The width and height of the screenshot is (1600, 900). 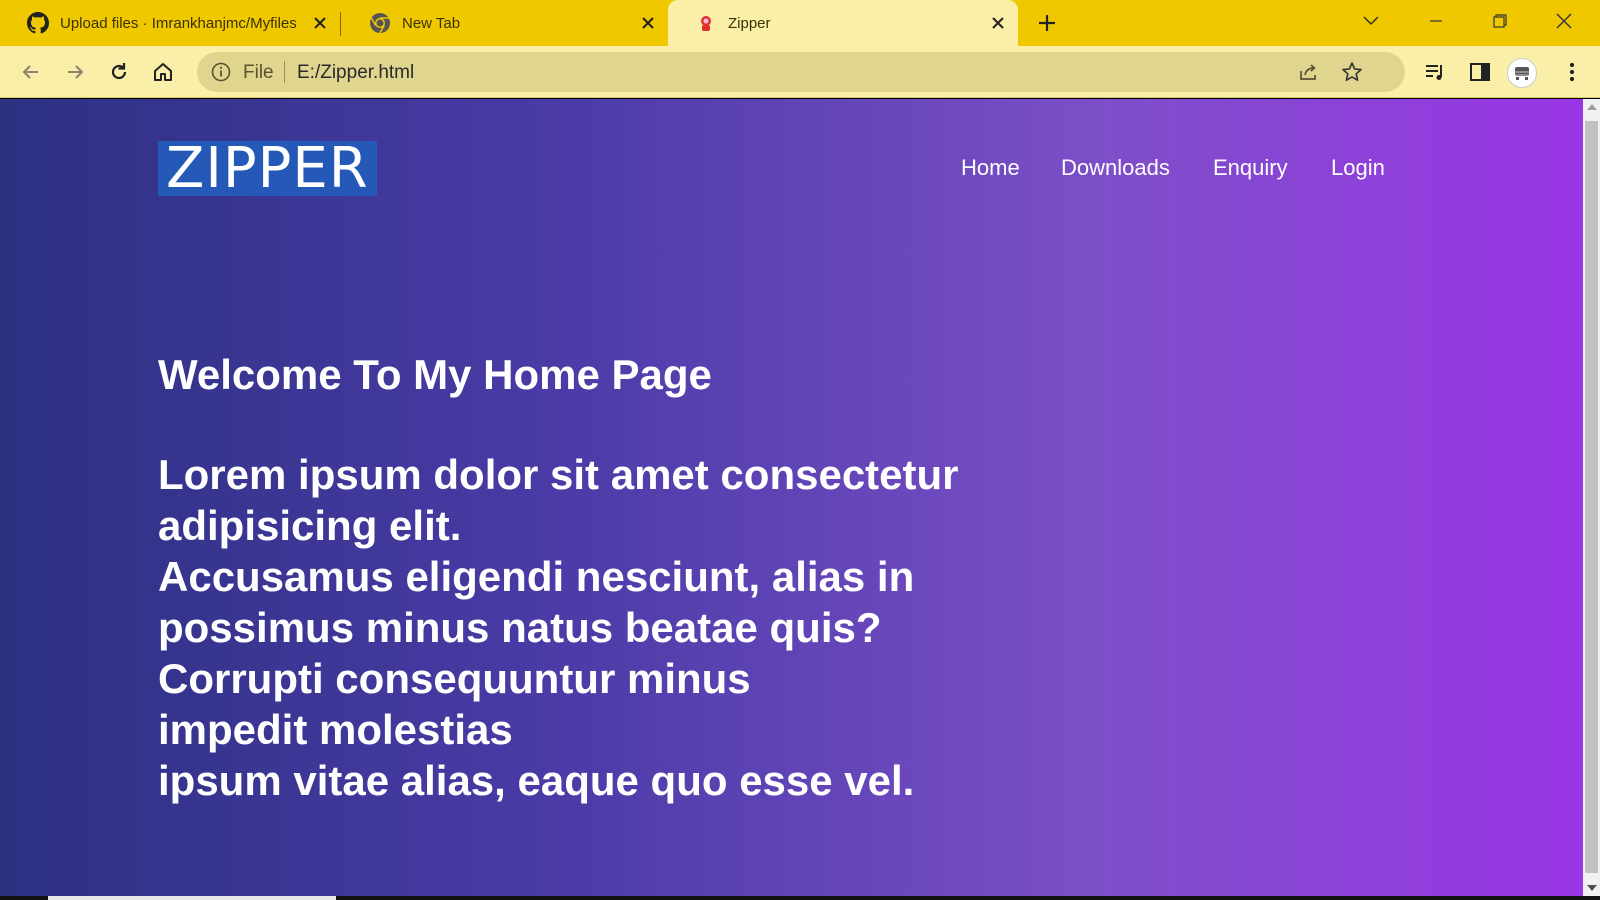 What do you see at coordinates (431, 23) in the screenshot?
I see `tab-title: New Tab` at bounding box center [431, 23].